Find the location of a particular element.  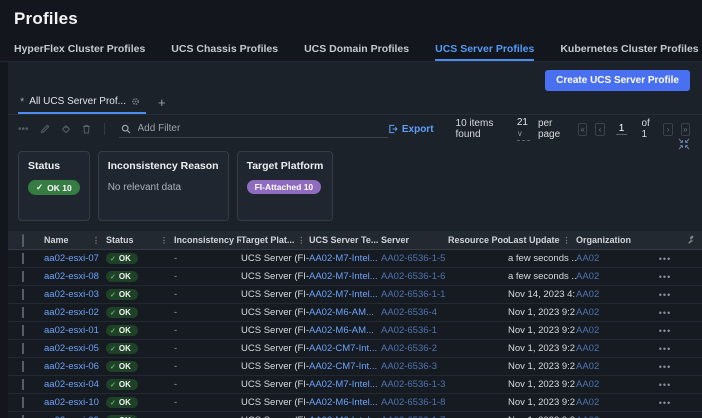

server-link: AA02-6536-1-6 is located at coordinates (413, 276).